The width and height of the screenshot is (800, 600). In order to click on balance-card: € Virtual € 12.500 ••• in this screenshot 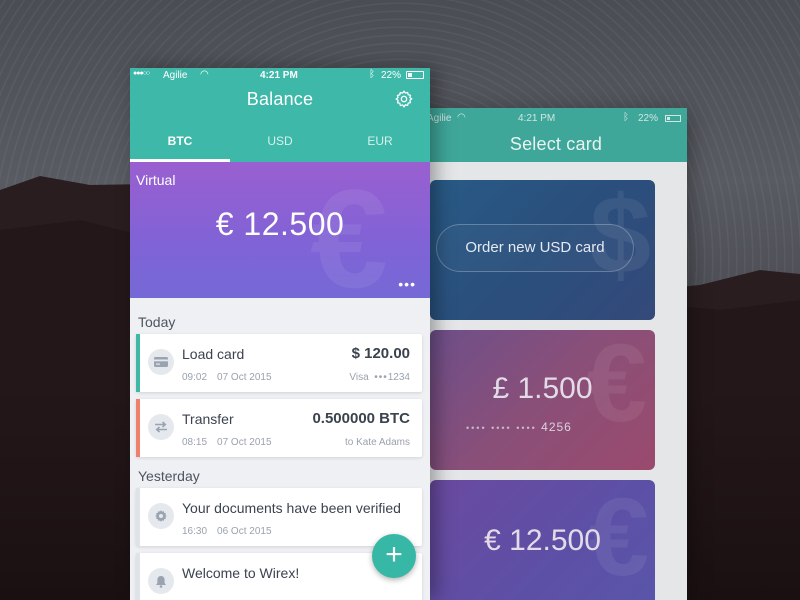, I will do `click(280, 230)`.